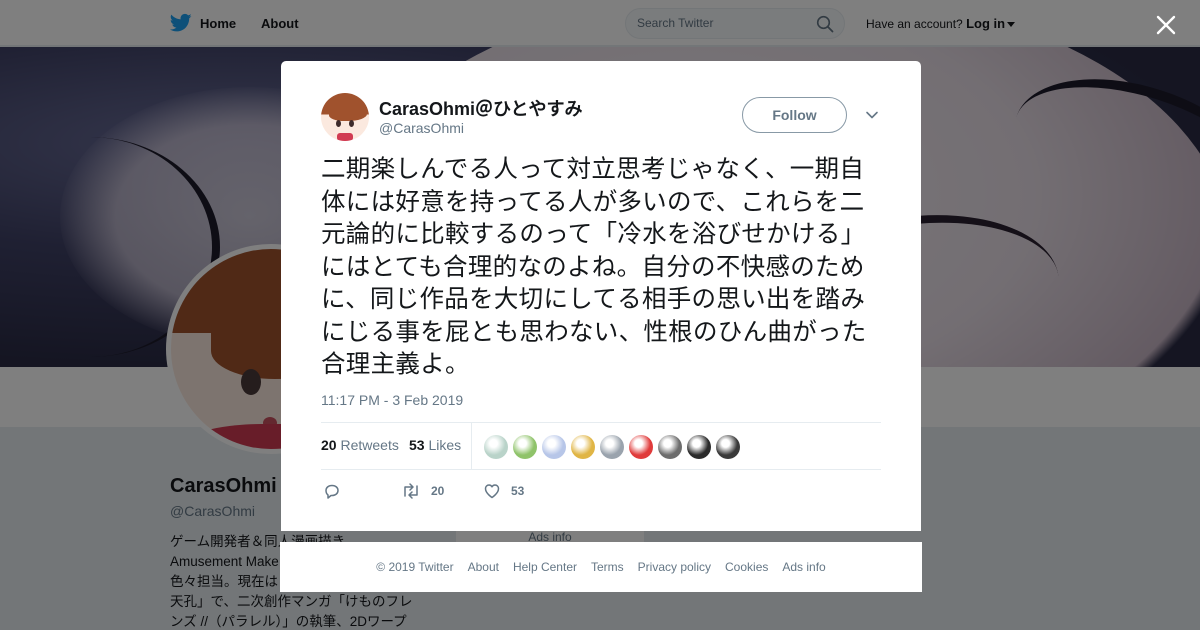 This screenshot has height=630, width=1200. Describe the element at coordinates (417, 445) in the screenshot. I see `likes-count: 53` at that location.